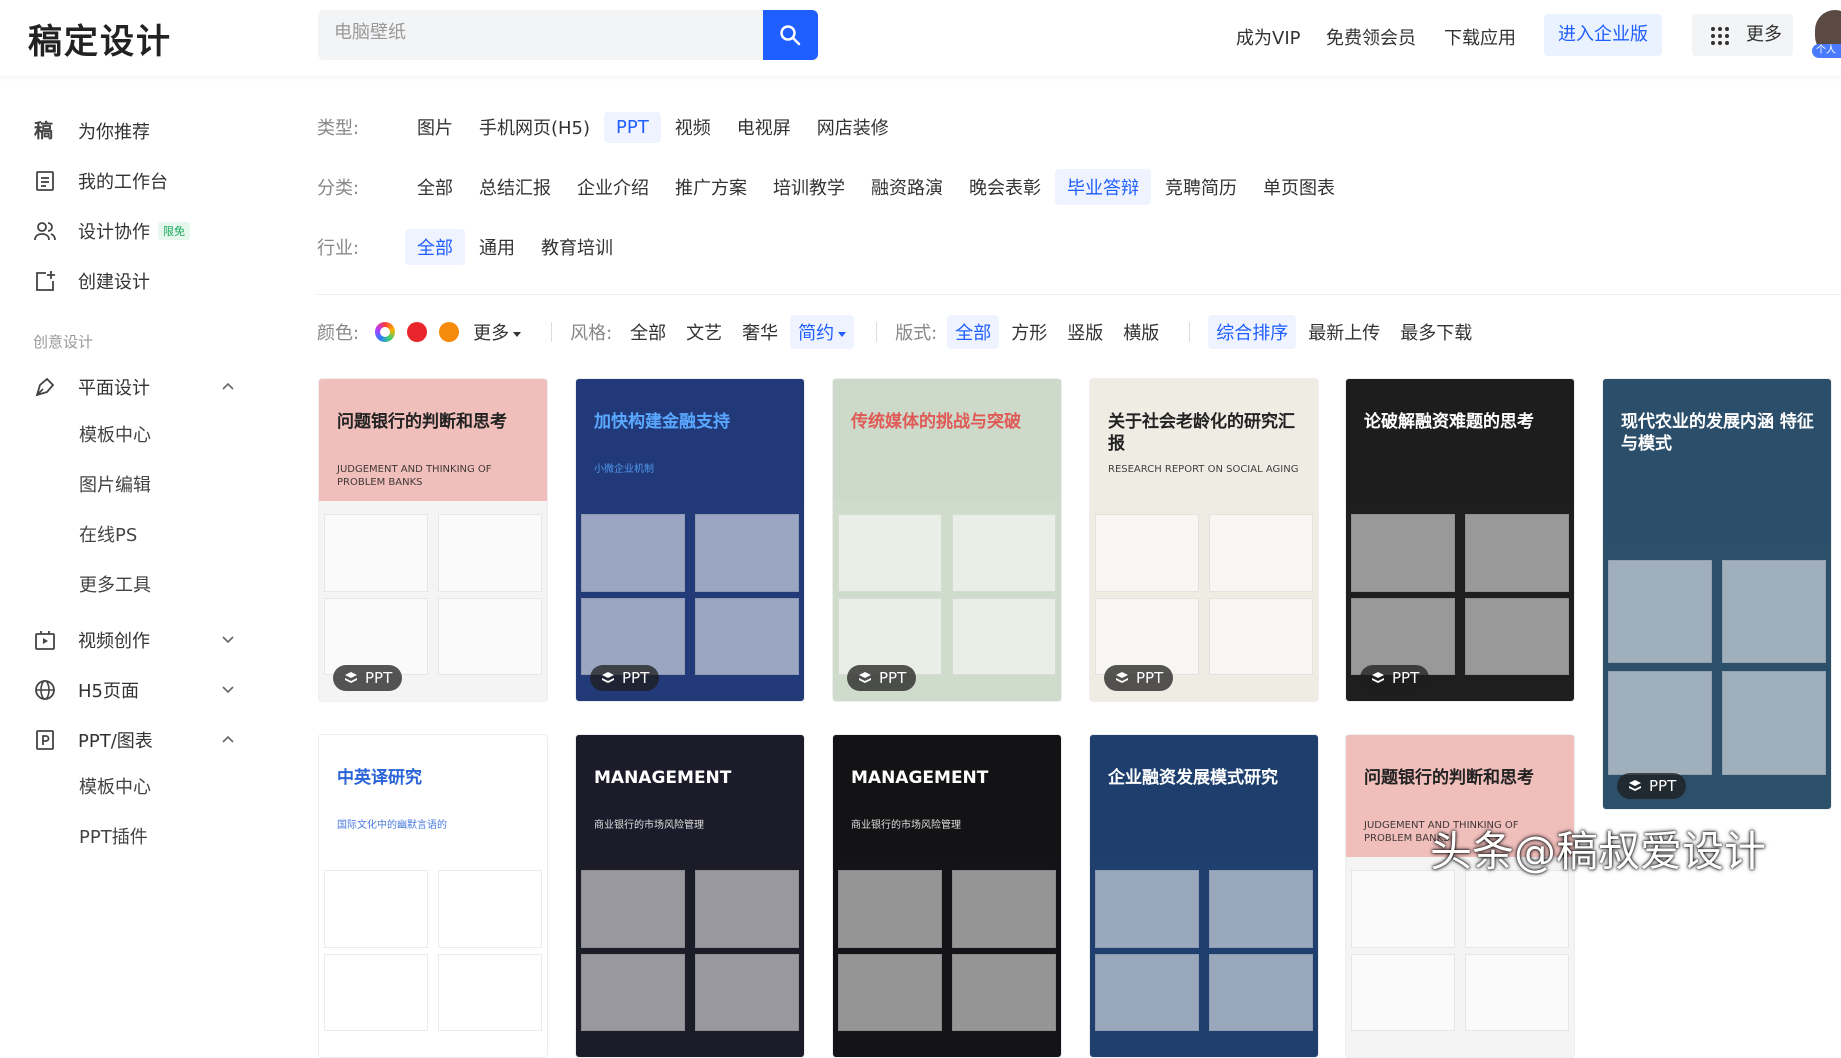 This screenshot has width=1841, height=1058. I want to click on more-label: 更多, so click(1764, 34).